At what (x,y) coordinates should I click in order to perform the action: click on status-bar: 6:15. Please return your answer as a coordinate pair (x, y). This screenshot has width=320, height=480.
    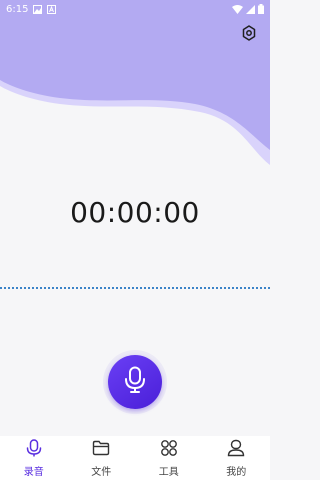
    Looking at the image, I should click on (135, 9).